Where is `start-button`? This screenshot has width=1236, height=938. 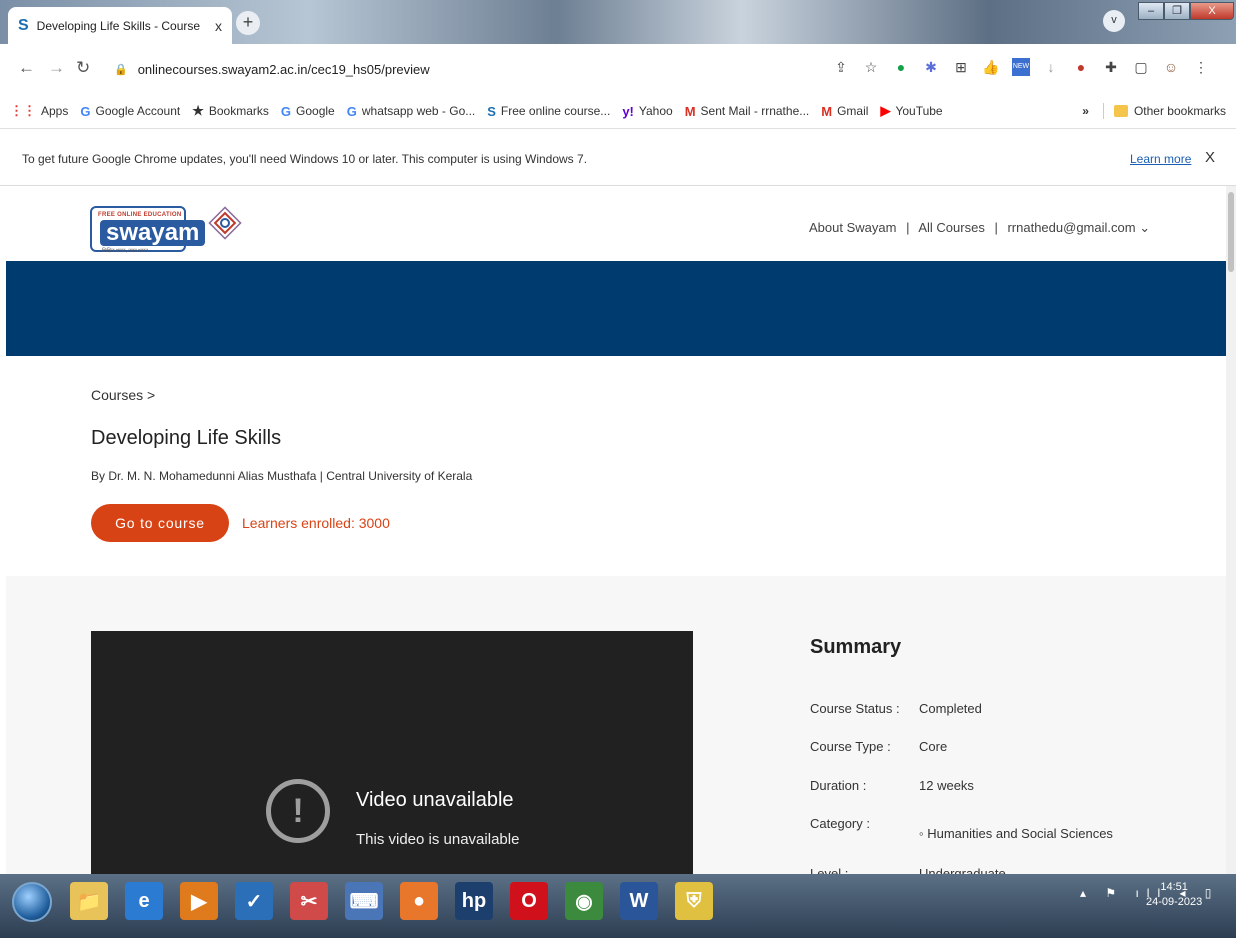
start-button is located at coordinates (32, 902).